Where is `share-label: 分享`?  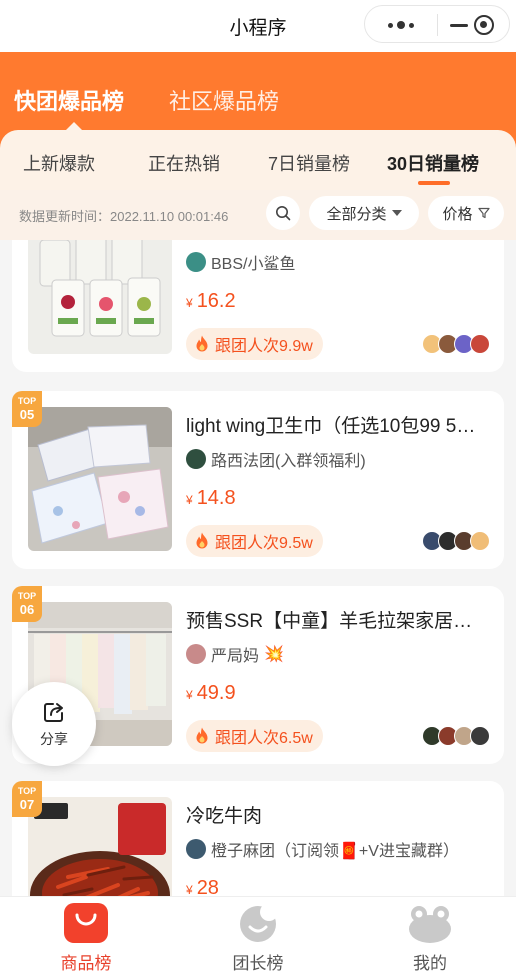 share-label: 分享 is located at coordinates (54, 738).